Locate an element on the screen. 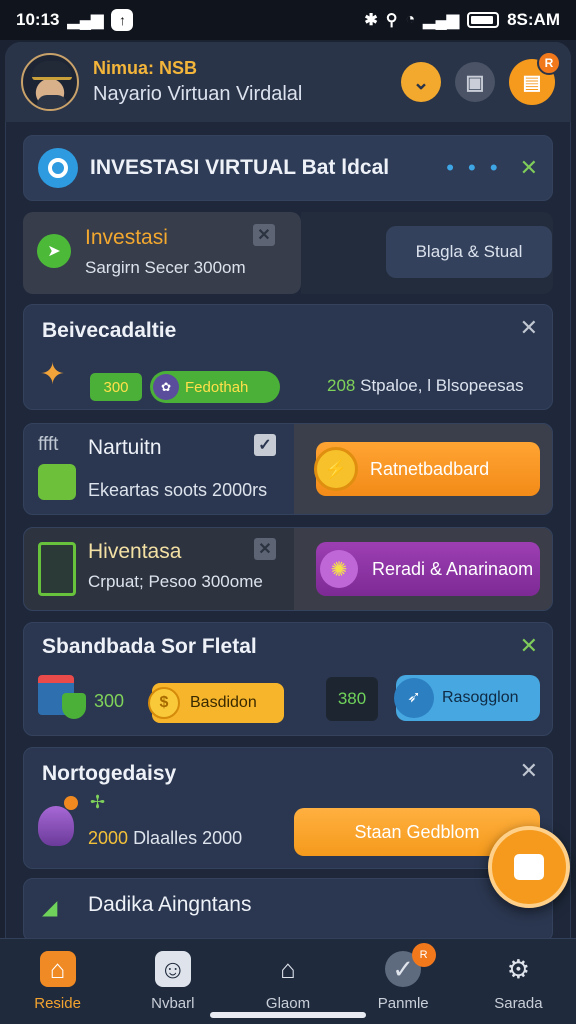 The height and width of the screenshot is (1024, 576). vibrate-icon: ⚲ is located at coordinates (391, 20).